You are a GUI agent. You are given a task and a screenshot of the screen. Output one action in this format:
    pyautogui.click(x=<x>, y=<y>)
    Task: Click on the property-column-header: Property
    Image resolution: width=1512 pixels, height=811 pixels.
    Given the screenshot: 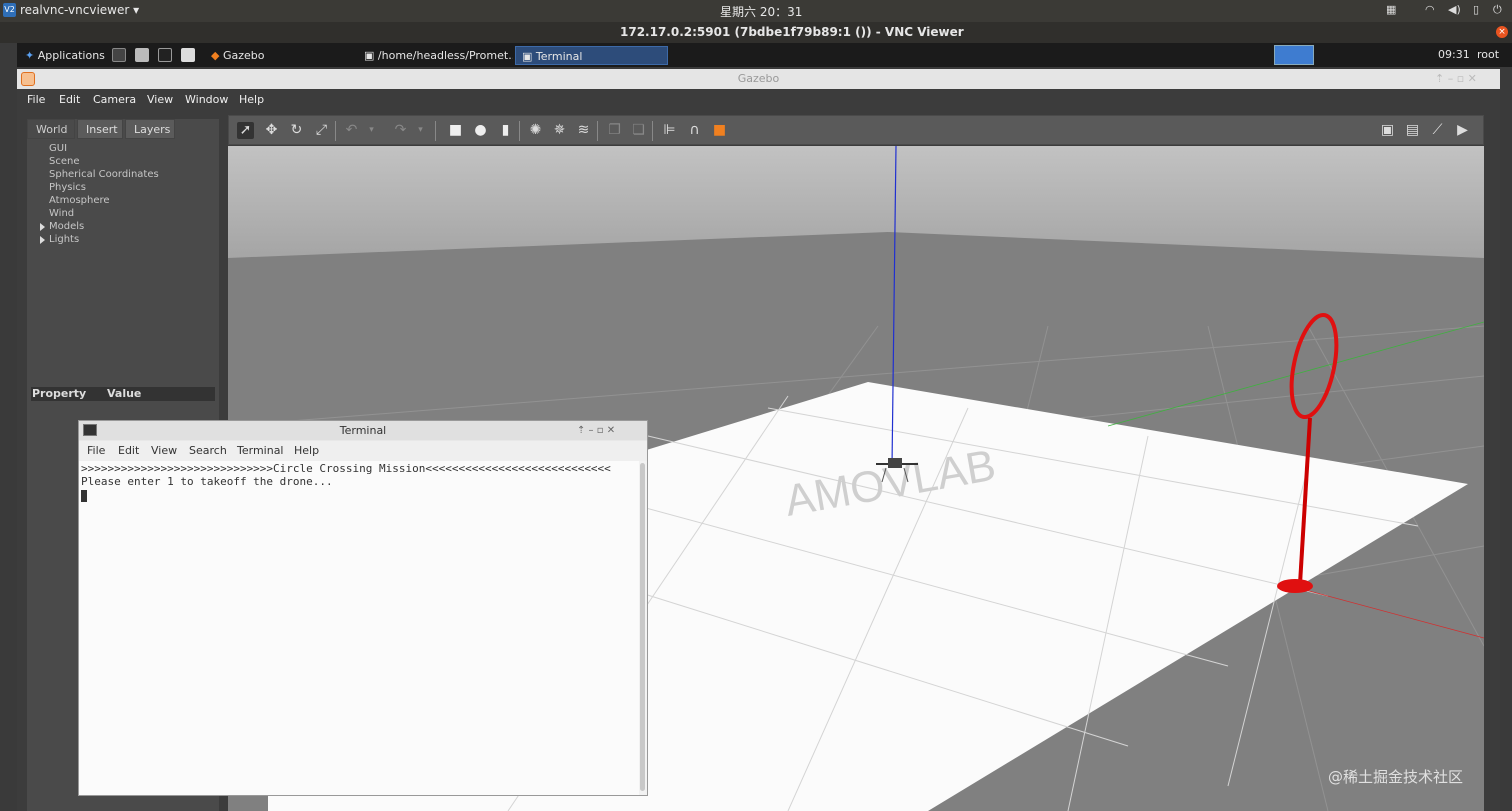 What is the action you would take?
    pyautogui.click(x=59, y=393)
    